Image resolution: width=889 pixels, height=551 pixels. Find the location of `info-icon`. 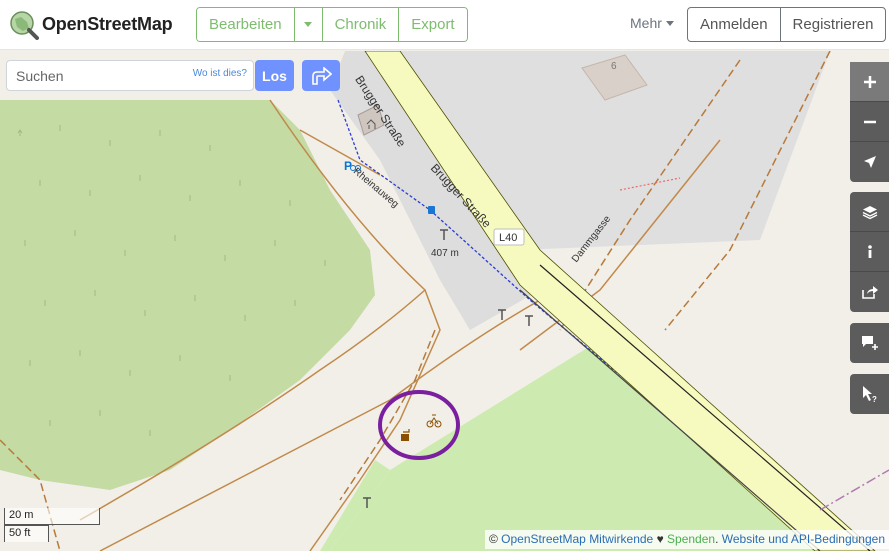

info-icon is located at coordinates (869, 251).